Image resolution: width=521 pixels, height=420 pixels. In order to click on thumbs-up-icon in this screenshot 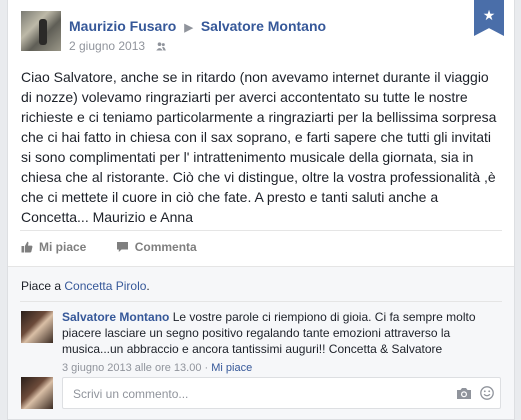, I will do `click(27, 247)`.